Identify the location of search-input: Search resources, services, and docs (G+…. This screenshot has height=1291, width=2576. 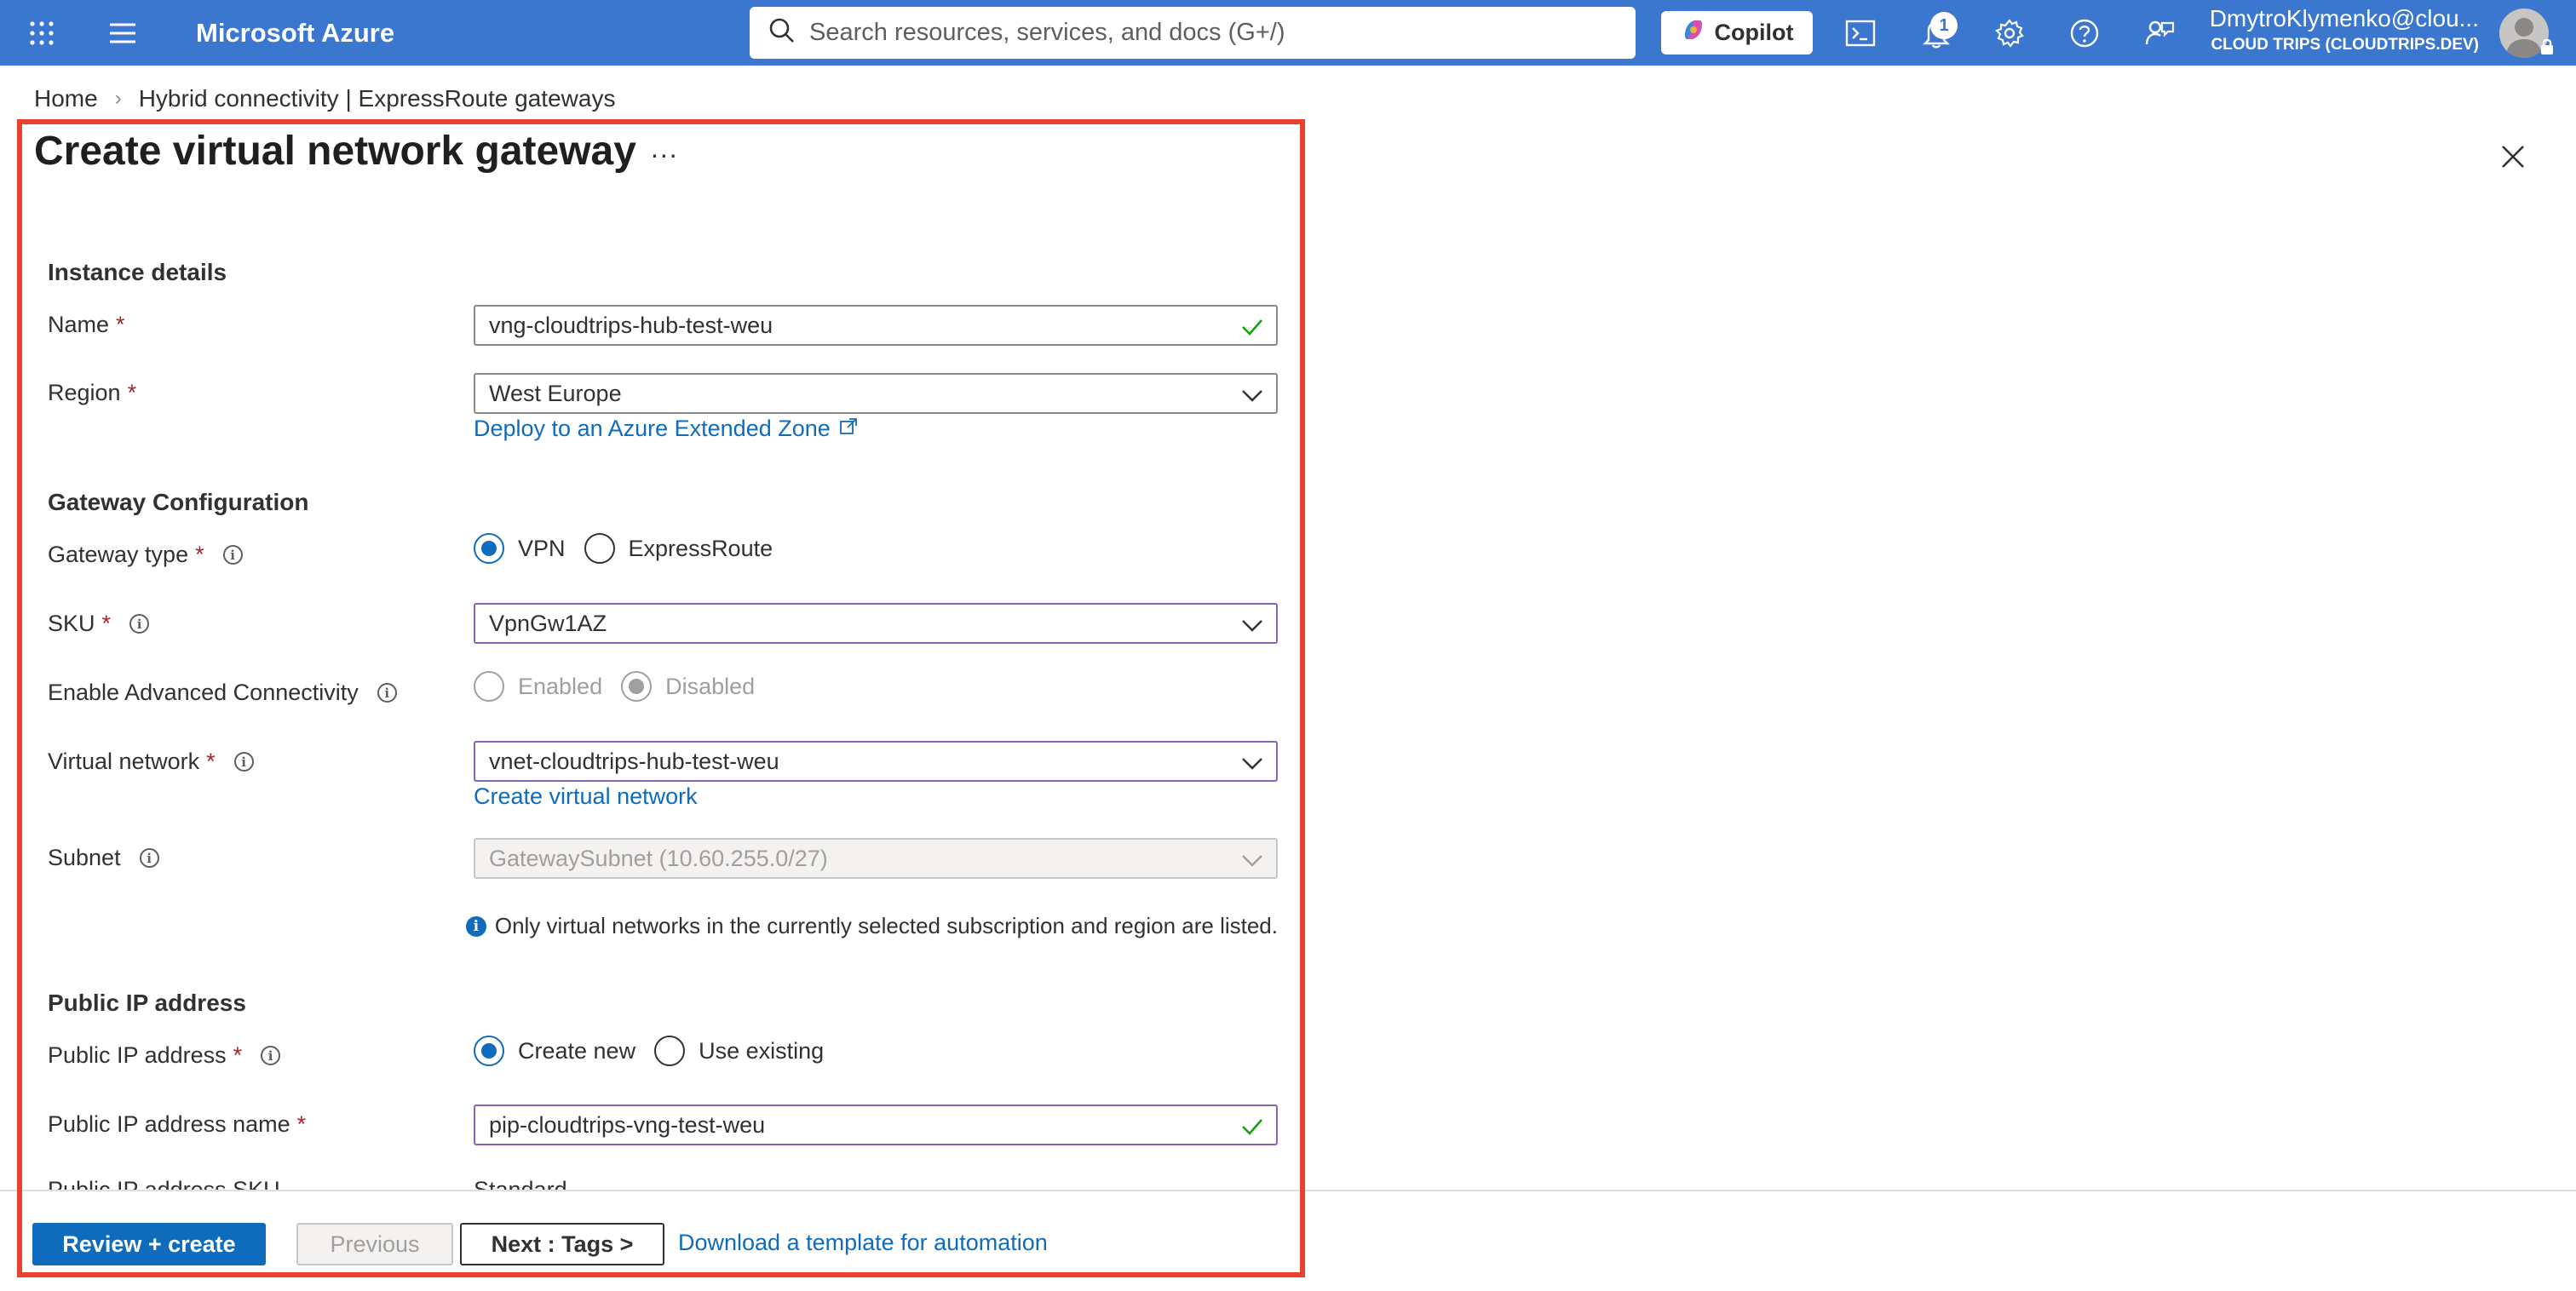
(1193, 33).